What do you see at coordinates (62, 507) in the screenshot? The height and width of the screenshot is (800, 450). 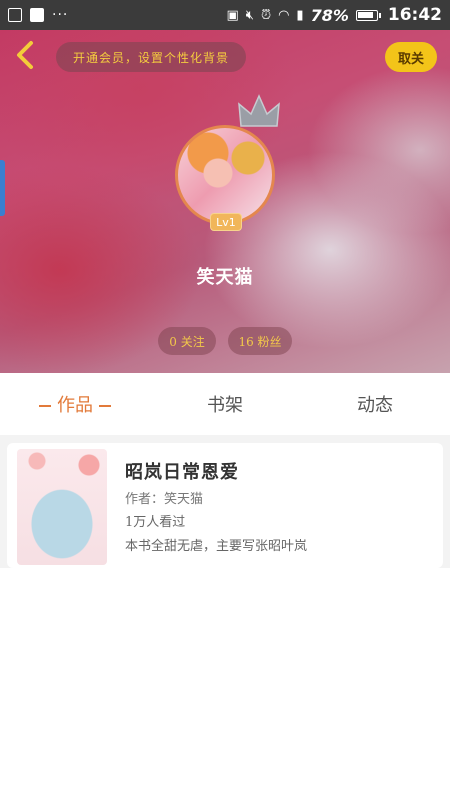 I see `book-cover` at bounding box center [62, 507].